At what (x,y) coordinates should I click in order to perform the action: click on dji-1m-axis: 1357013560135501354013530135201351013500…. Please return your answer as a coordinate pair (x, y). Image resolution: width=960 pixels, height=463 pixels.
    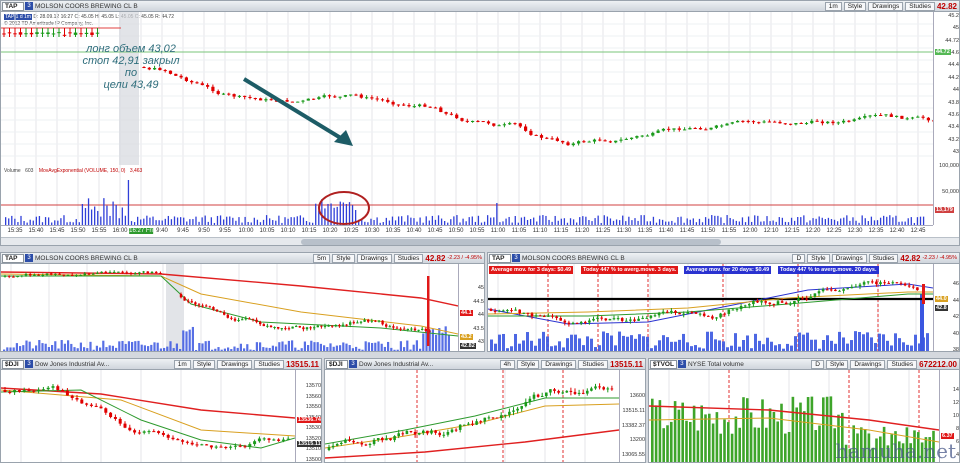
    Looking at the image, I should click on (308, 416).